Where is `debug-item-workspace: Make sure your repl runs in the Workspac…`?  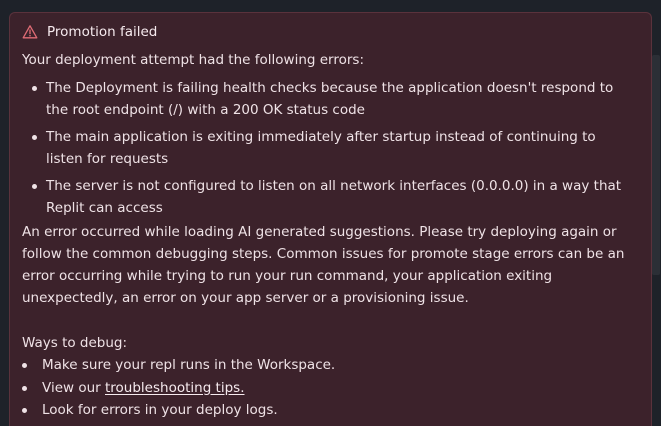 debug-item-workspace: Make sure your repl runs in the Workspac… is located at coordinates (178, 365).